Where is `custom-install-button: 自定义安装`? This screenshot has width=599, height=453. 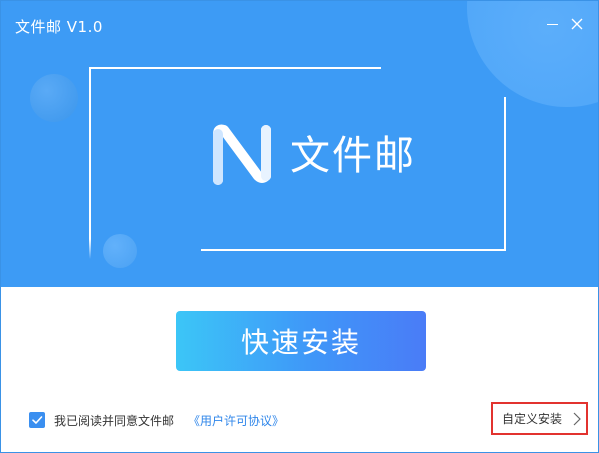
custom-install-button: 自定义安装 is located at coordinates (539, 418).